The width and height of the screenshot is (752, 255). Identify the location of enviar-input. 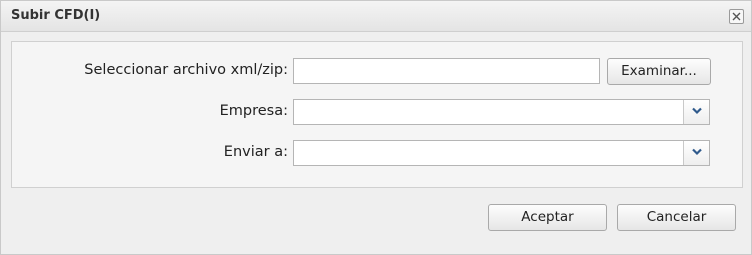
(488, 153).